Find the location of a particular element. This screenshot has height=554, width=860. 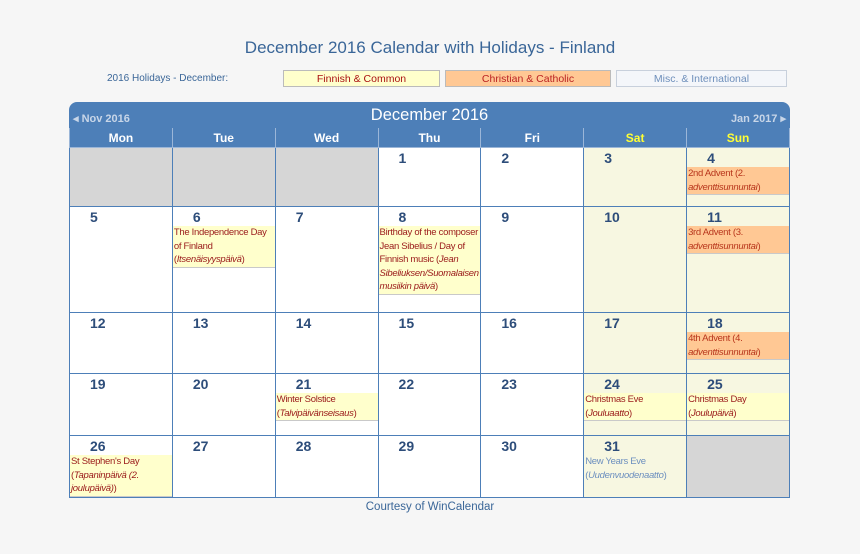

day-number: 28 is located at coordinates (303, 446).